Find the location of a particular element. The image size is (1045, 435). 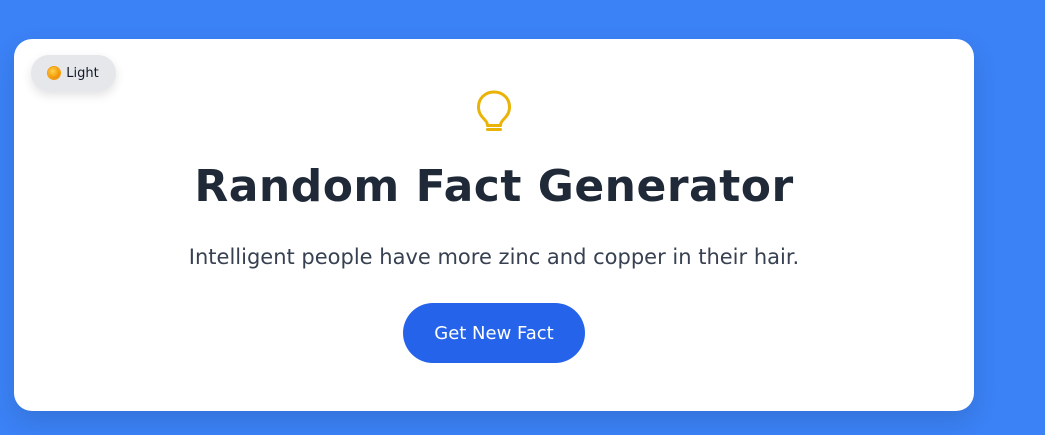

theme-toggle-label: Light is located at coordinates (82, 73).